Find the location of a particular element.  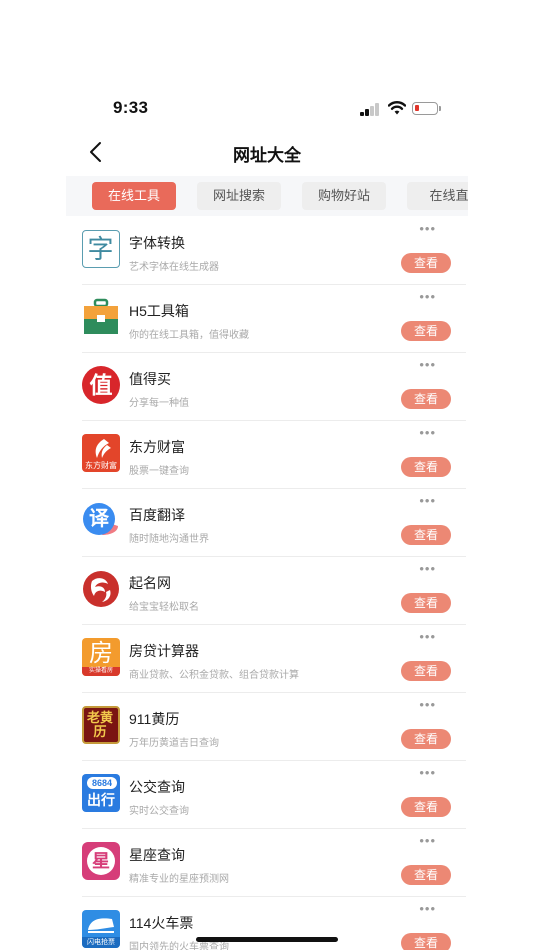

list-item: 8684 出行 公交查询 实时公交查询 ••• 查看 is located at coordinates (274, 795).